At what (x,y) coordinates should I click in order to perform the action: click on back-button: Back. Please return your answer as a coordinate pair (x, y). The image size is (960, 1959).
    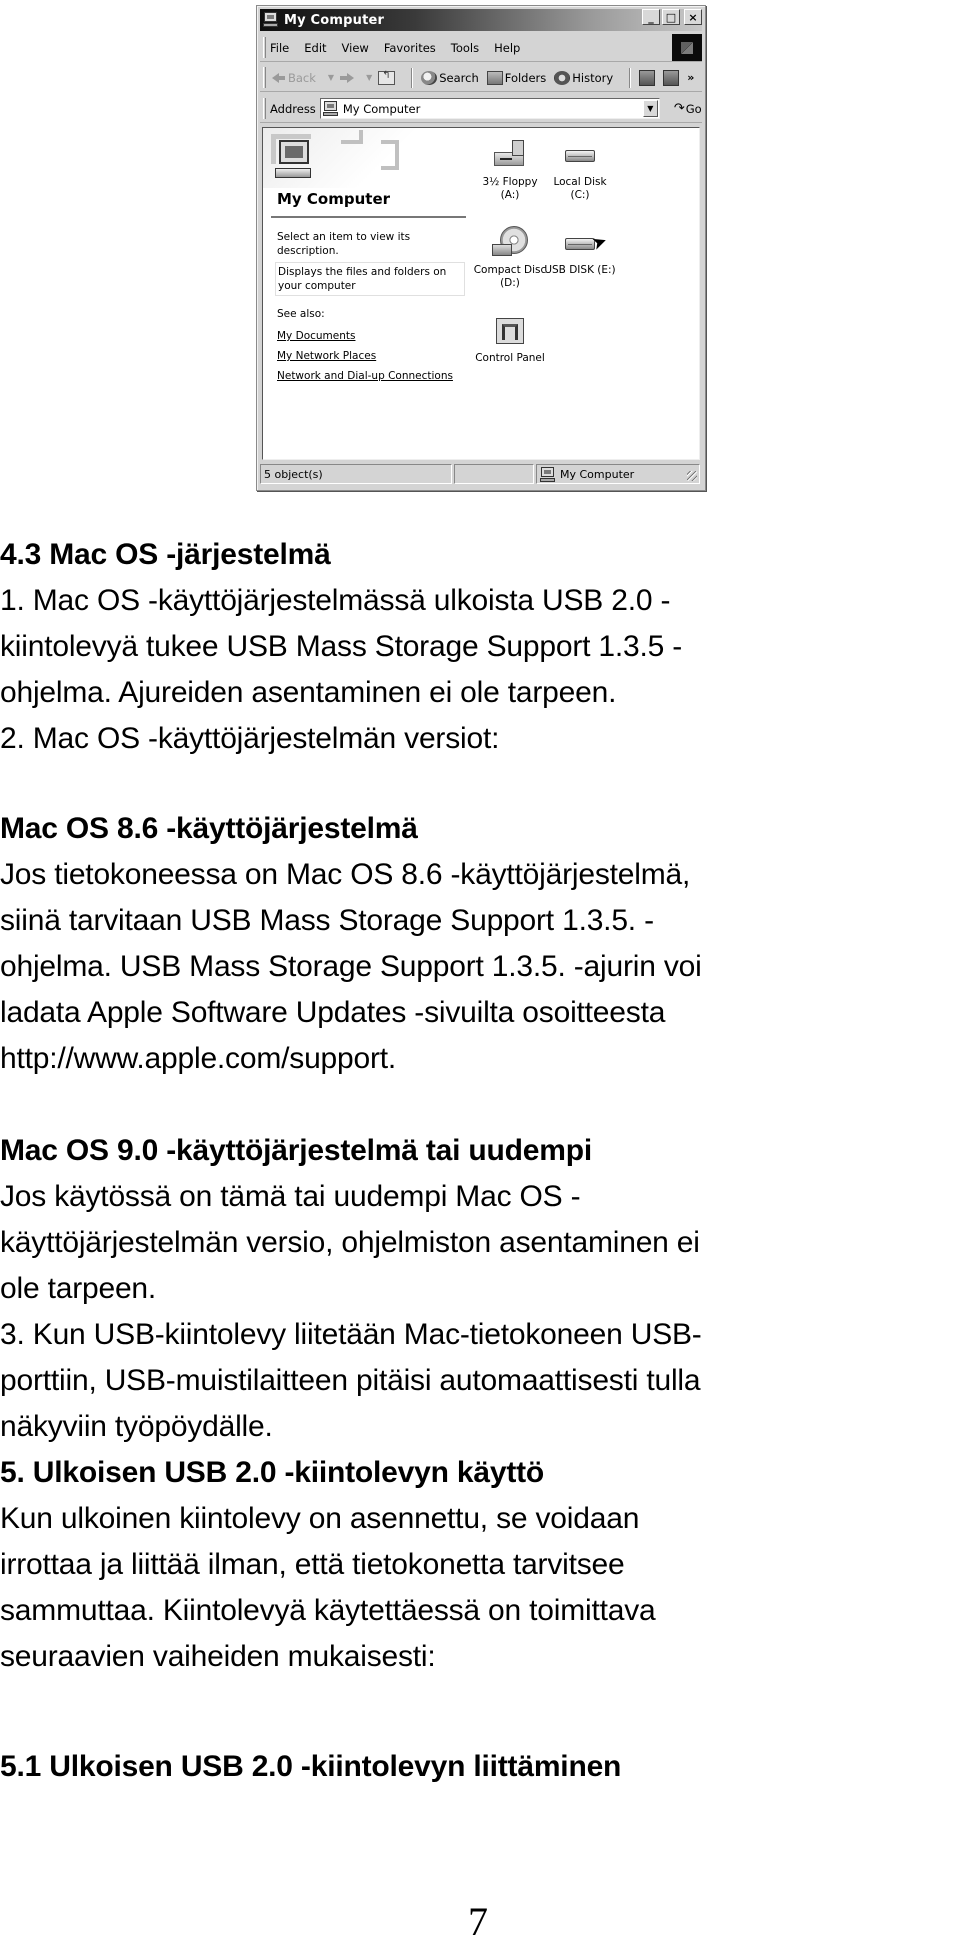
    Looking at the image, I should click on (294, 78).